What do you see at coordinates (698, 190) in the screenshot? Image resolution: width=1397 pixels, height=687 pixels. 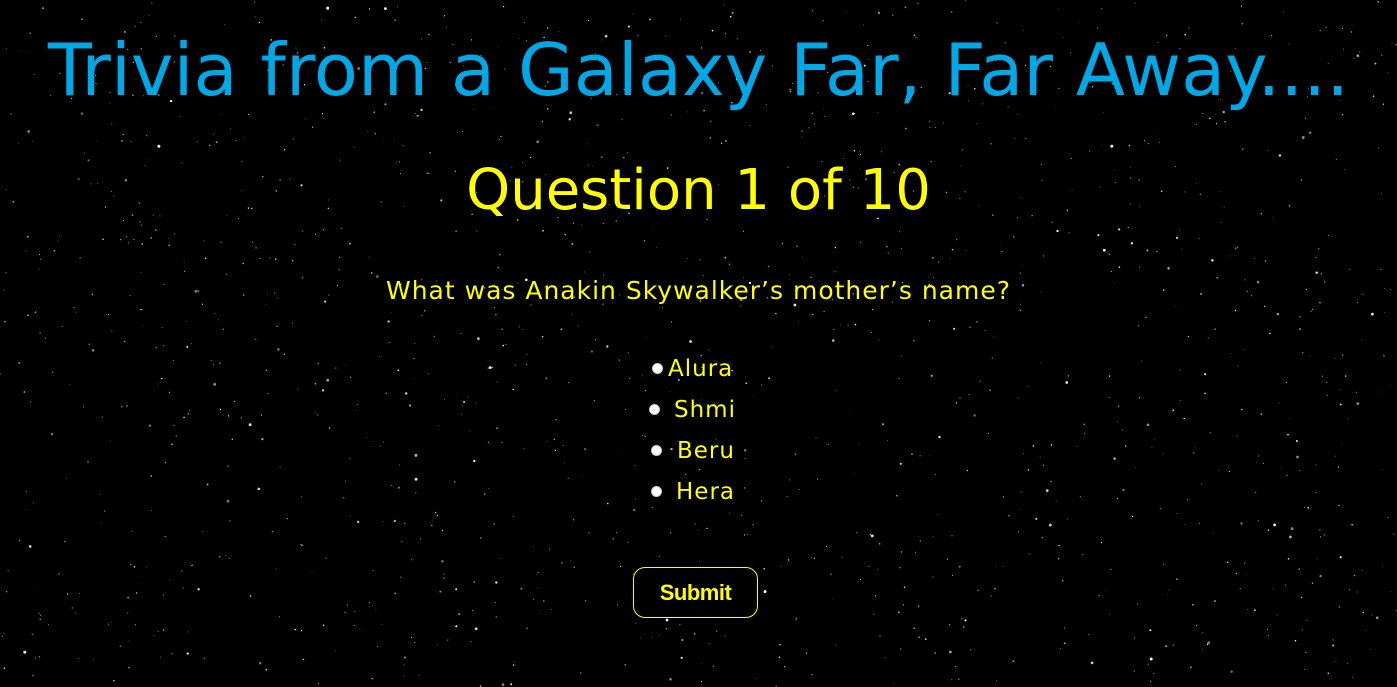 I see `question-counter: Question 1 of 10` at bounding box center [698, 190].